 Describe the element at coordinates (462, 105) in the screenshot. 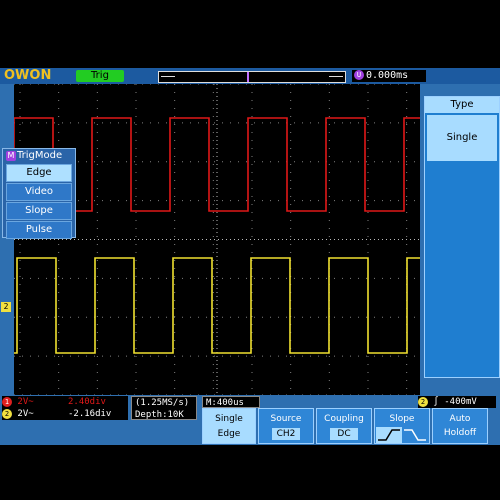

I see `type-title: Type` at that location.